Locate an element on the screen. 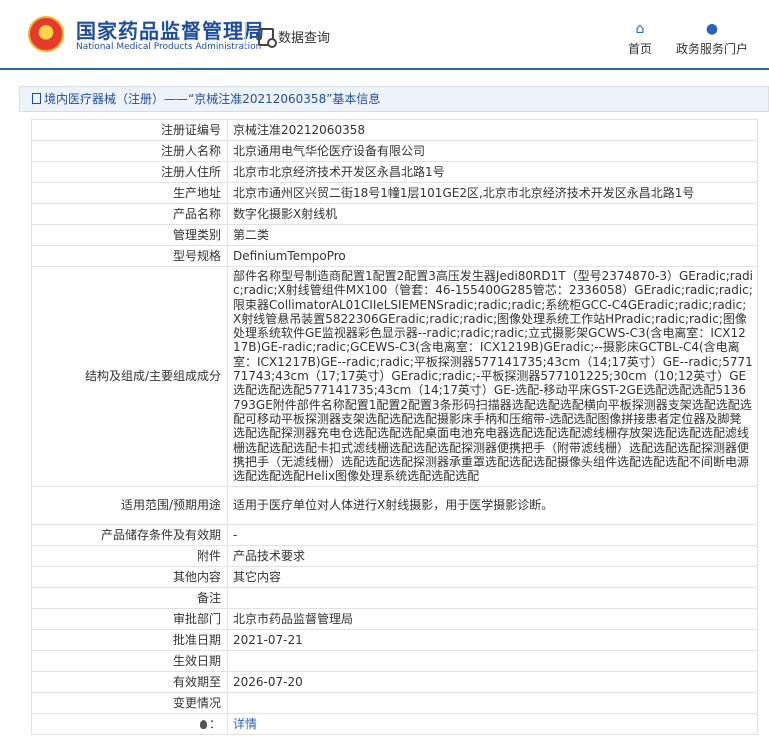  field-value: 2021-07-21 is located at coordinates (492, 640).